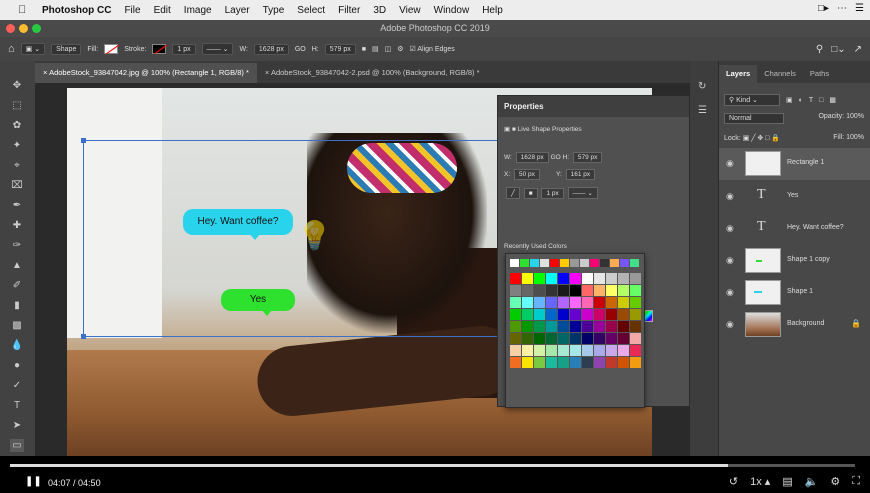  What do you see at coordinates (819, 74) in the screenshot?
I see `tab-paths: Paths` at bounding box center [819, 74].